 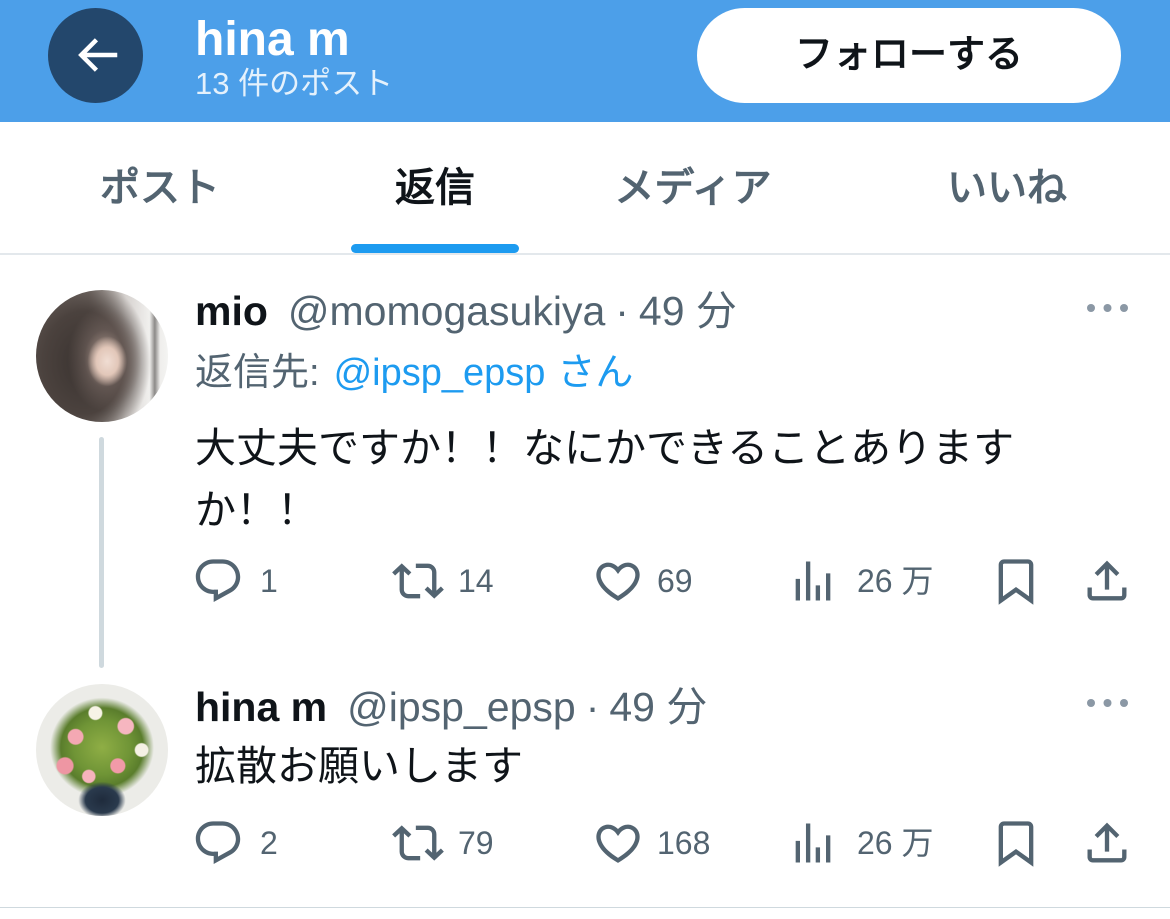 I want to click on tab-posts: ポスト, so click(x=160, y=188).